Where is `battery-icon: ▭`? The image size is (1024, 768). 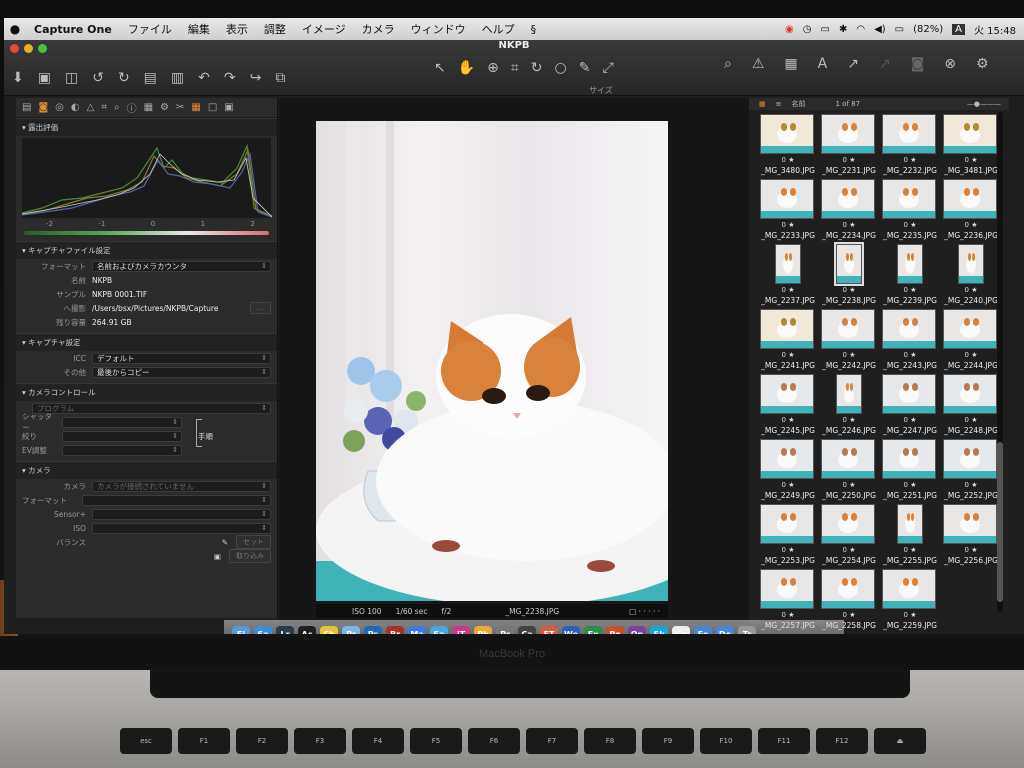 battery-icon: ▭ is located at coordinates (899, 29).